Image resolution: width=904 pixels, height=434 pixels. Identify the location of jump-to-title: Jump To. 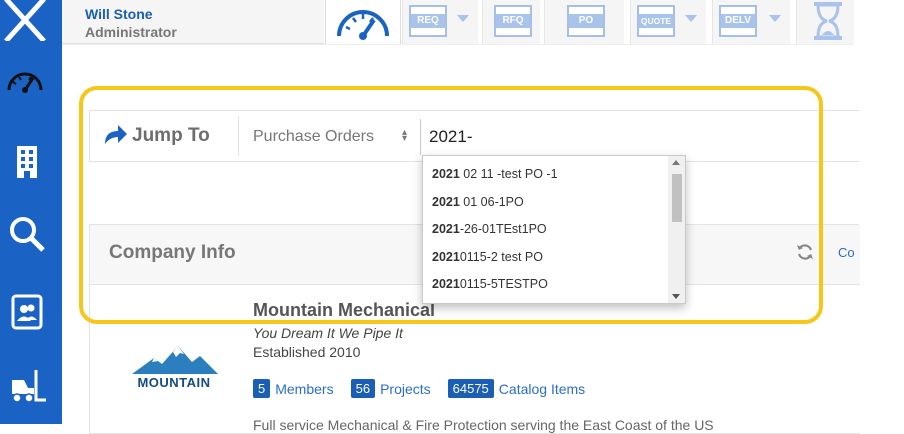
(171, 135).